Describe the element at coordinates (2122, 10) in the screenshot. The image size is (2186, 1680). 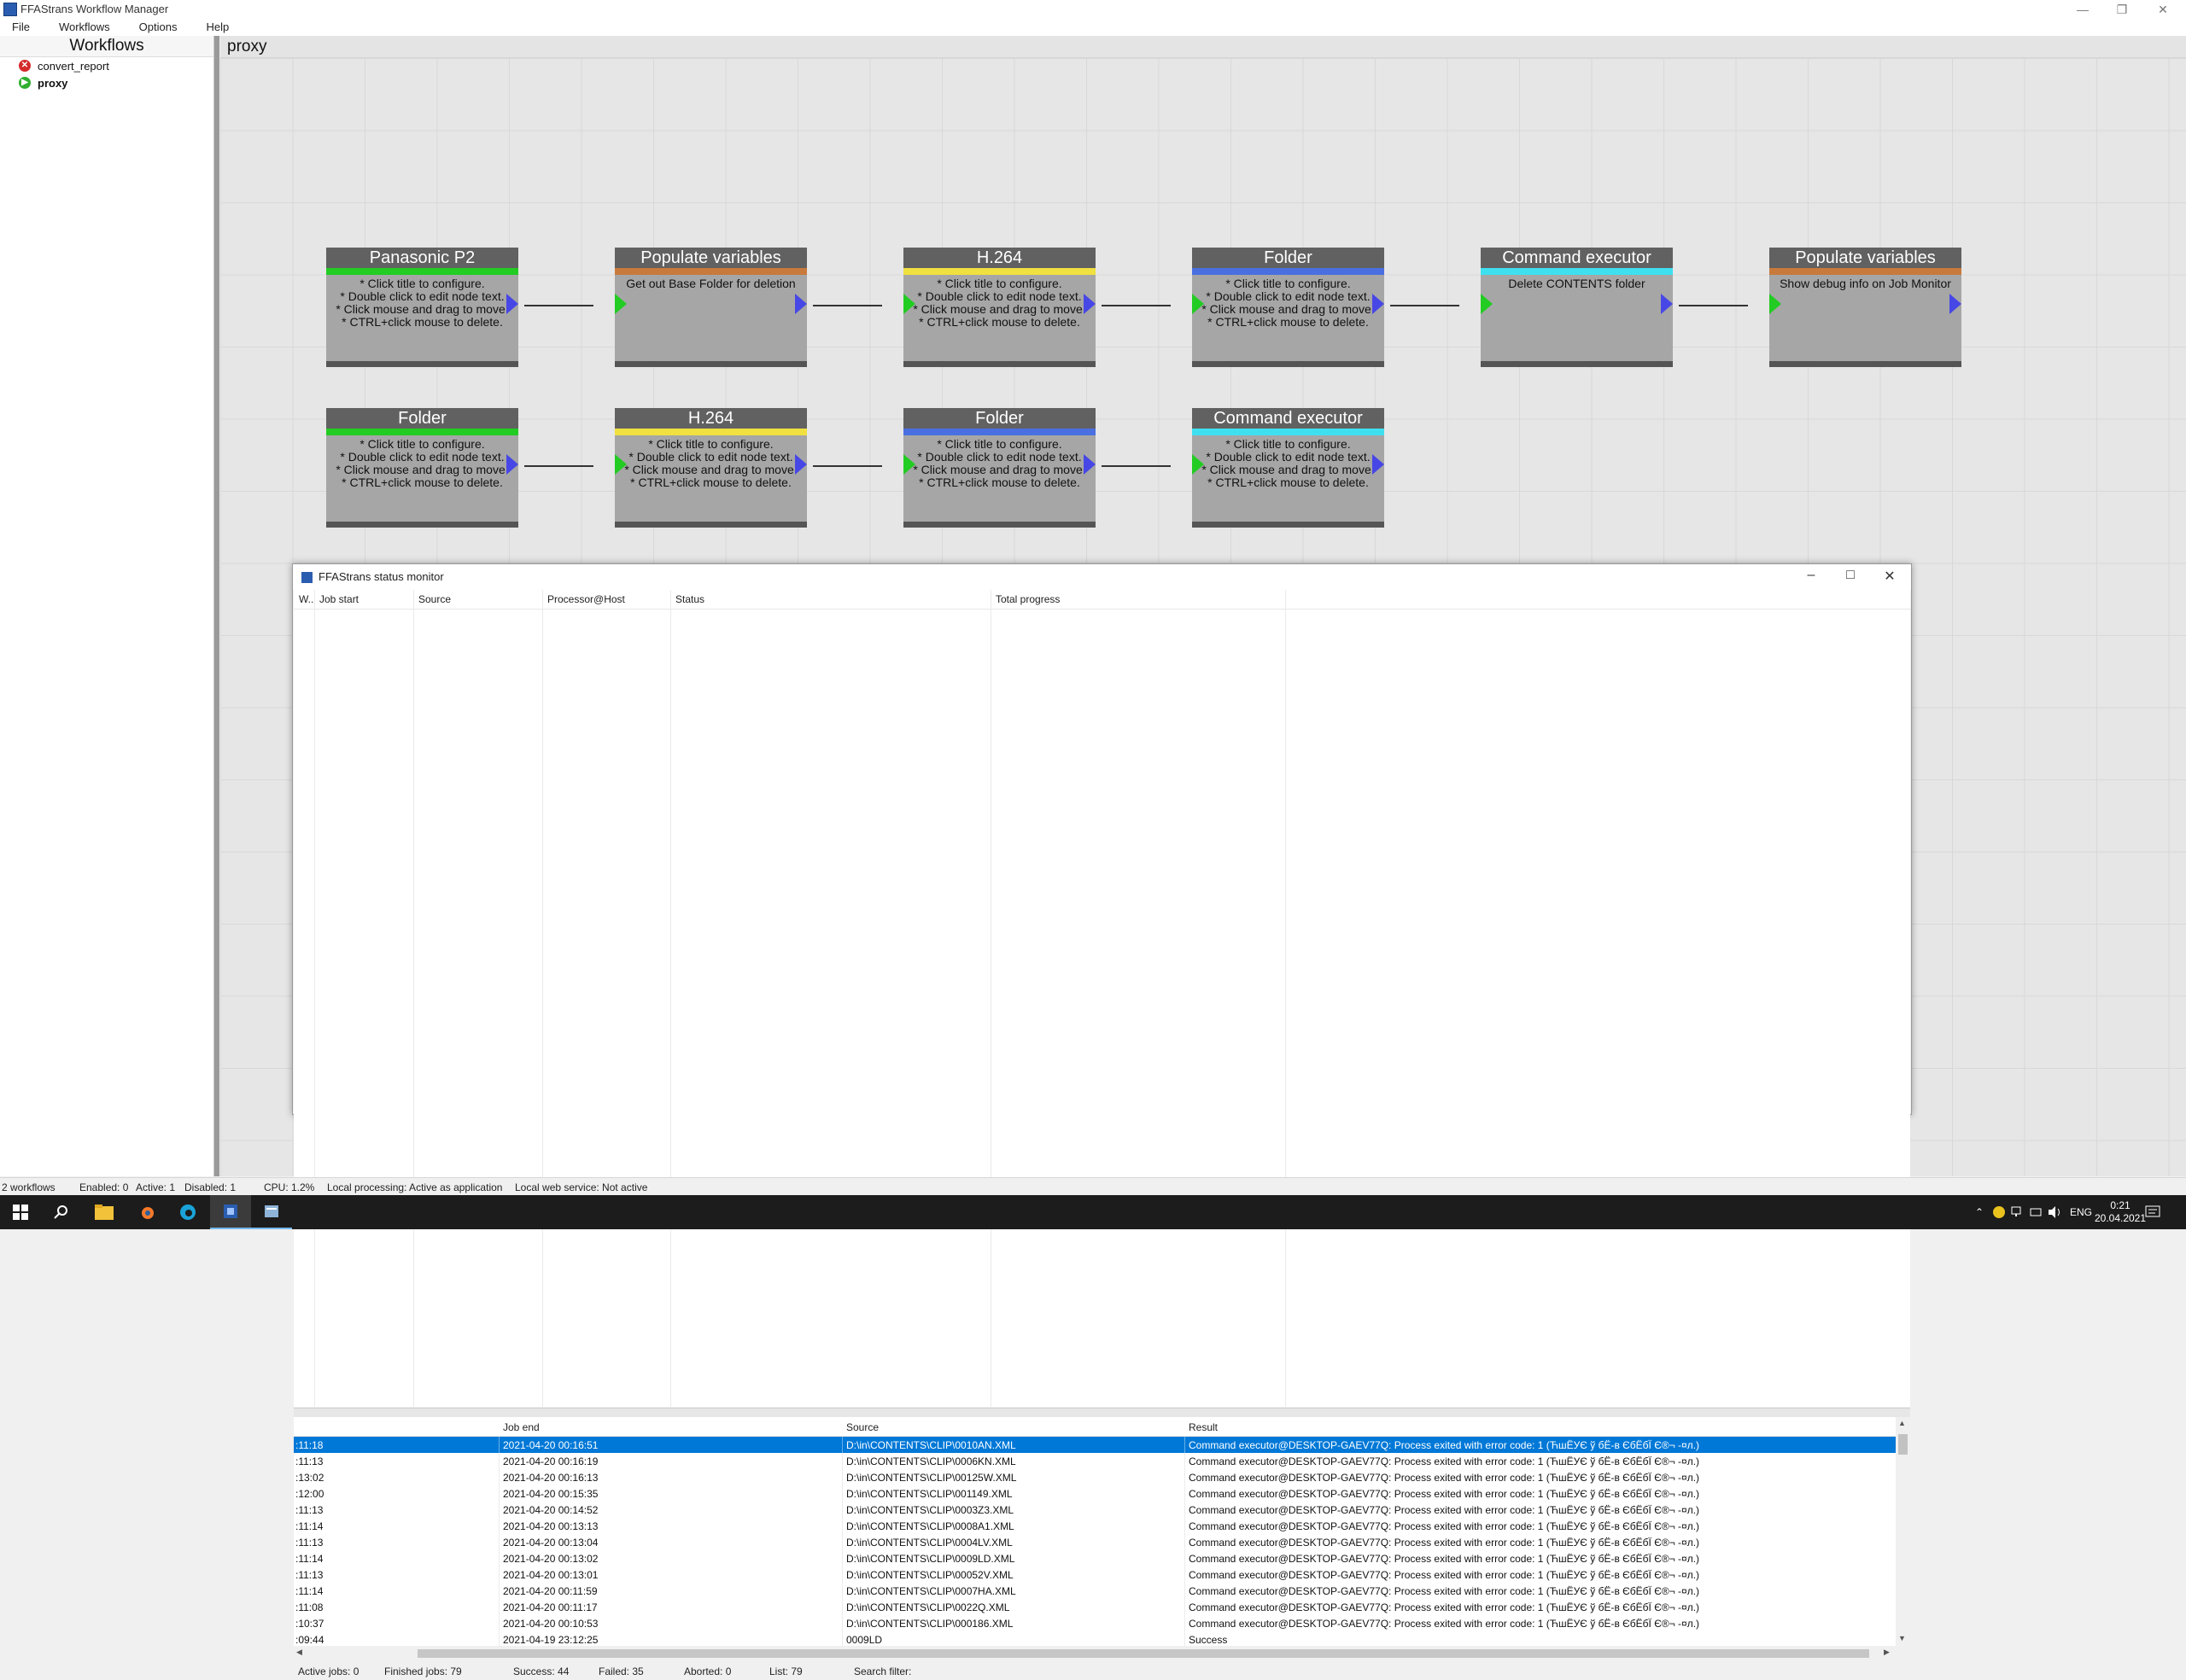
I see `restore-icon: ❐` at that location.